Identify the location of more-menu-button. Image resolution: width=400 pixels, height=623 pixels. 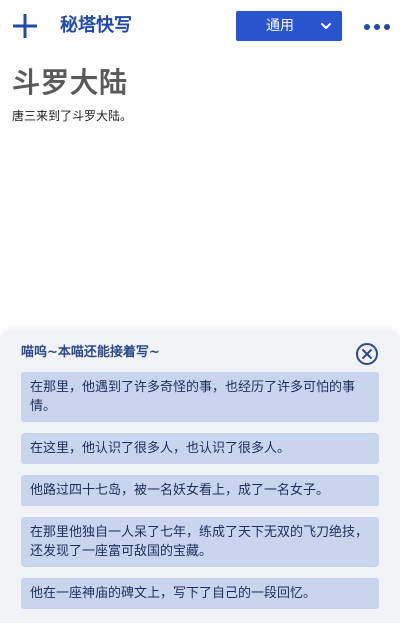
(377, 26).